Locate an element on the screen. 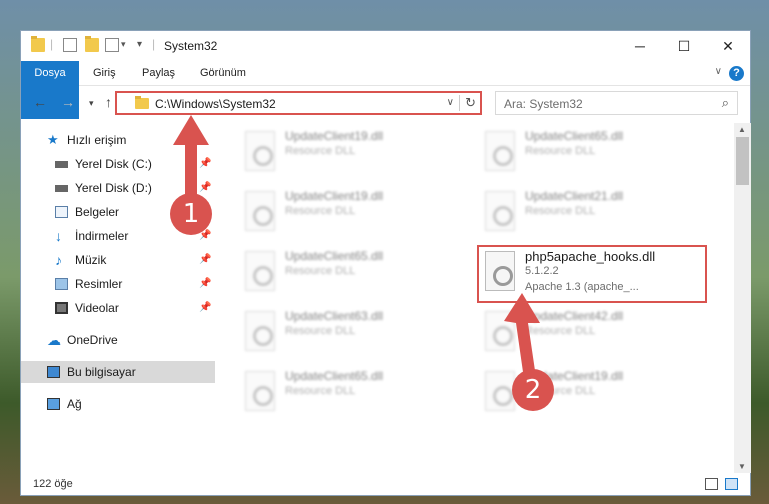 The height and width of the screenshot is (504, 769). sidebar-item-onedrive: ☁ OneDrive is located at coordinates (118, 340).